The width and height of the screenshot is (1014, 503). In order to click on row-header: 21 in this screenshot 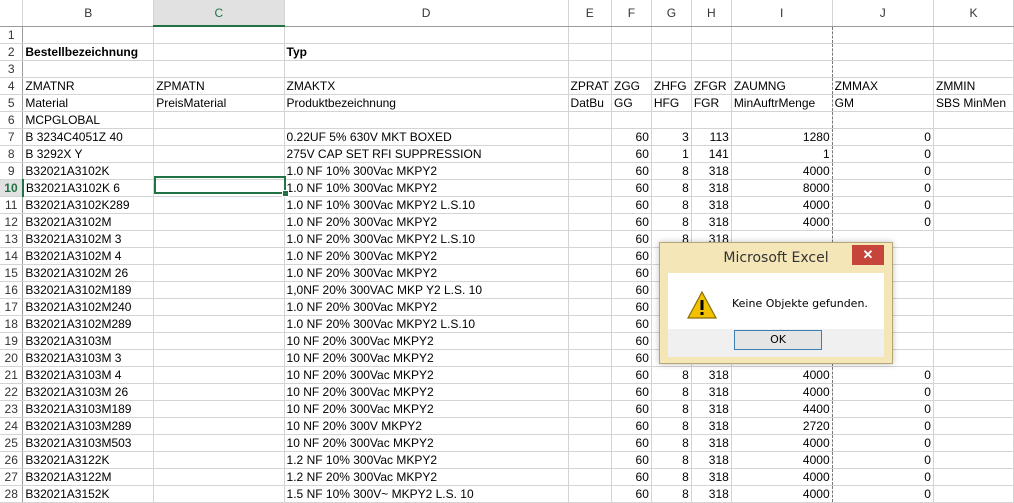, I will do `click(12, 375)`.